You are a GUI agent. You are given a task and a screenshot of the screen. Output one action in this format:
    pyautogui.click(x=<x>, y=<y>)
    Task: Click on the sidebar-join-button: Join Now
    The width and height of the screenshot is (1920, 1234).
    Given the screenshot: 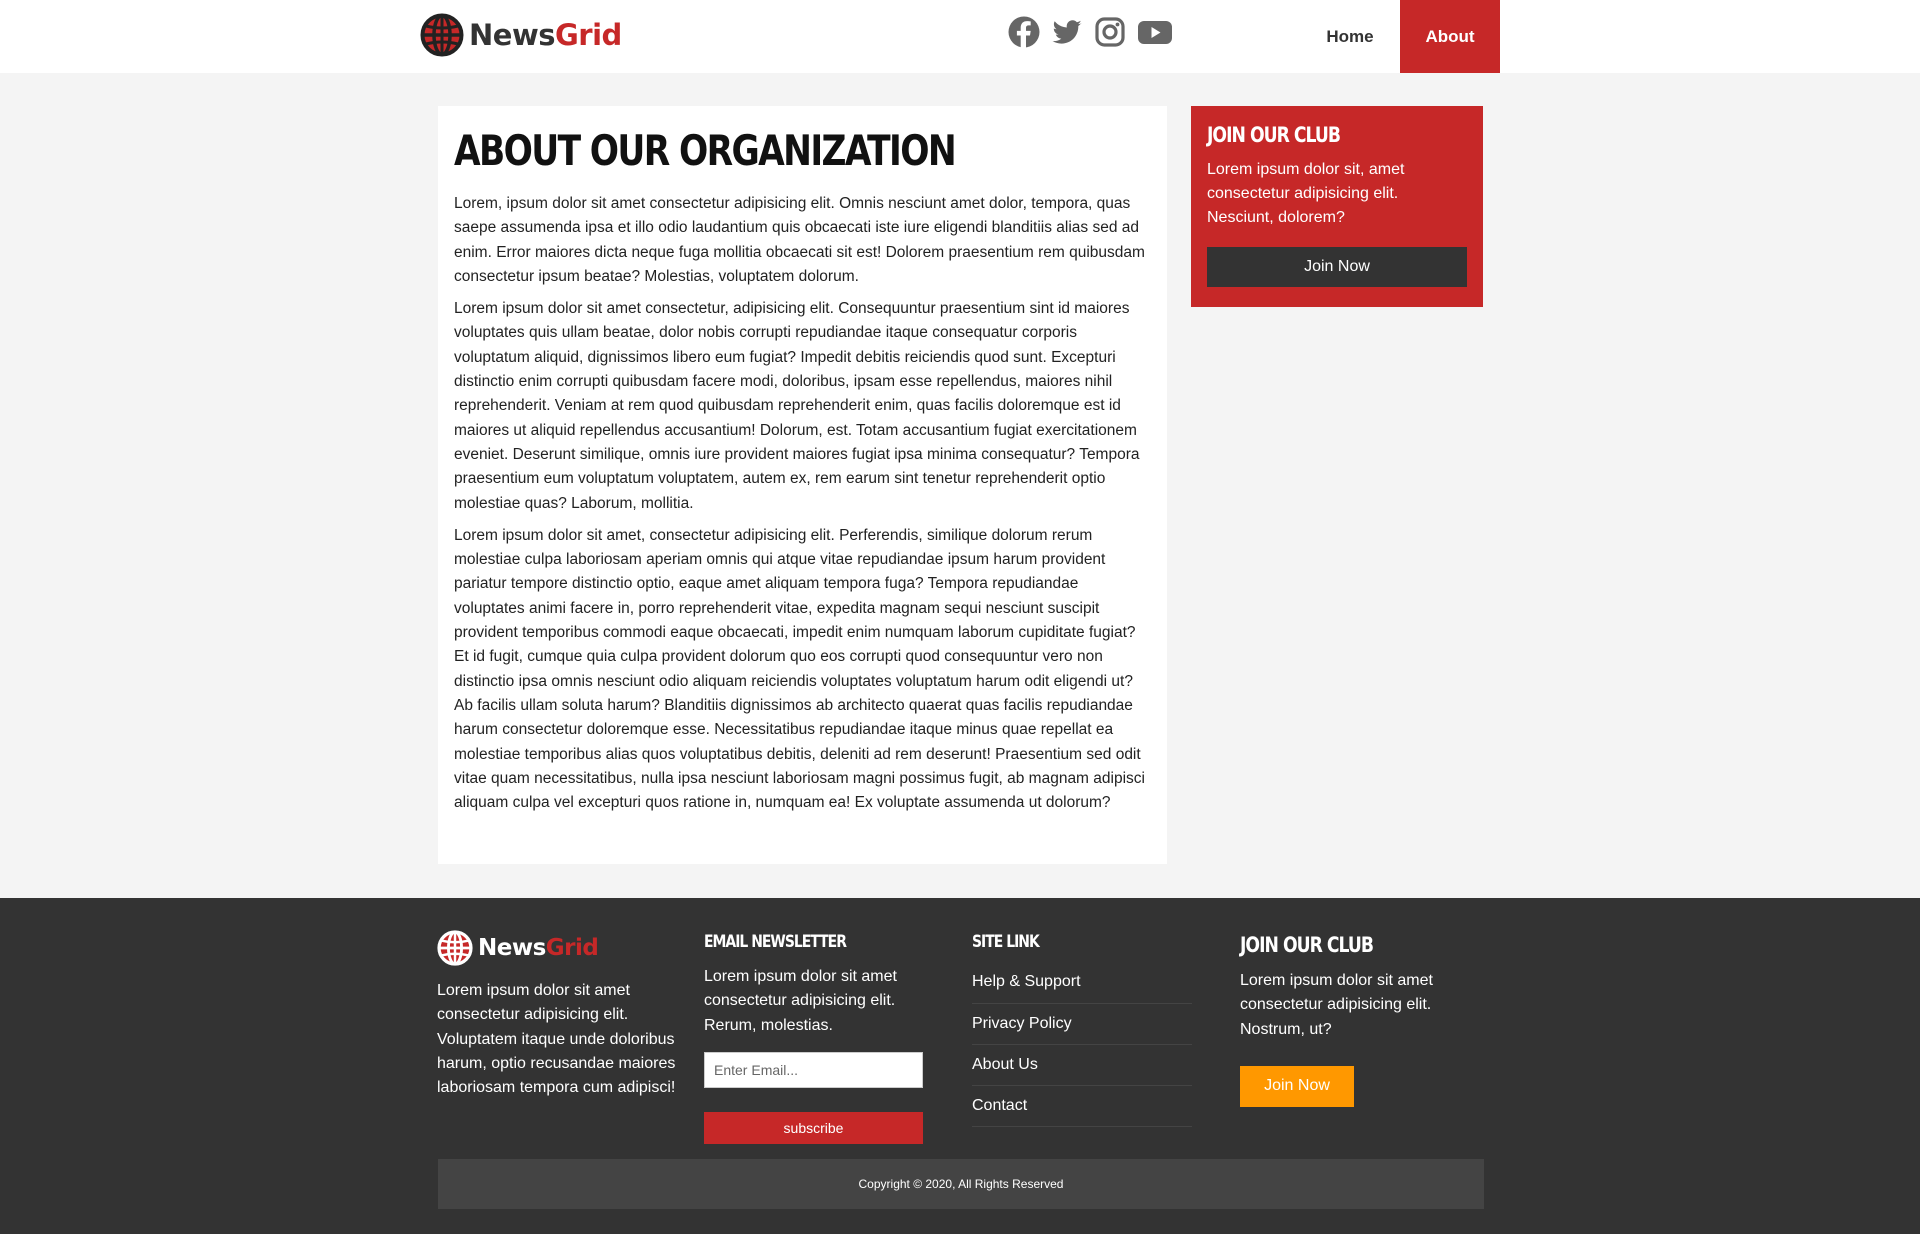 What is the action you would take?
    pyautogui.click(x=1337, y=267)
    